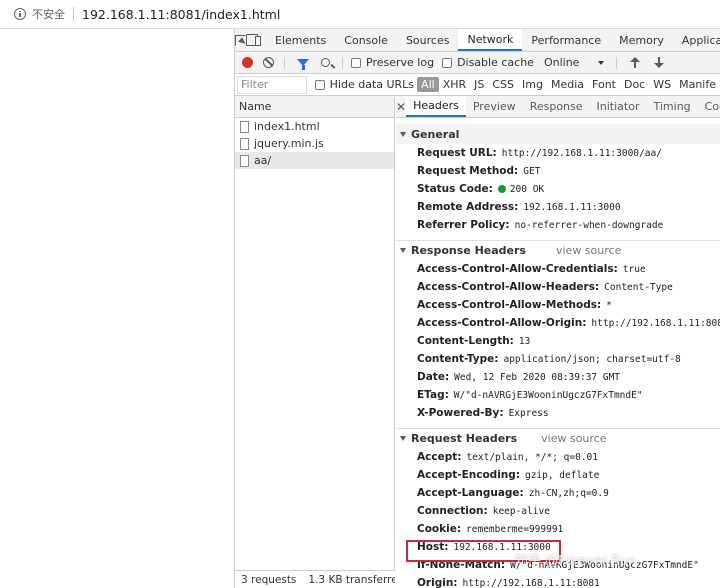 This screenshot has height=588, width=720. What do you see at coordinates (289, 143) in the screenshot?
I see `request-name: jquery.min.js` at bounding box center [289, 143].